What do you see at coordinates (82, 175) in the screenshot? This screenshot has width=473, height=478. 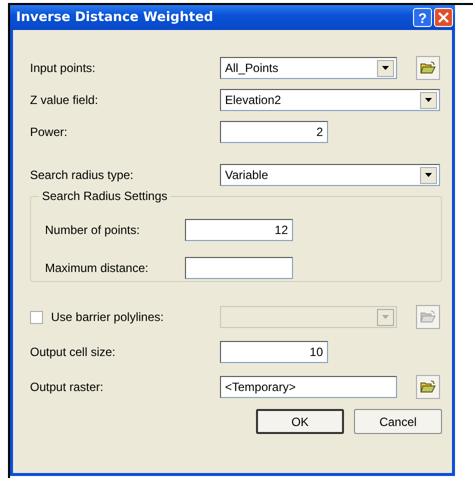 I see `field-label: Search radius type:` at bounding box center [82, 175].